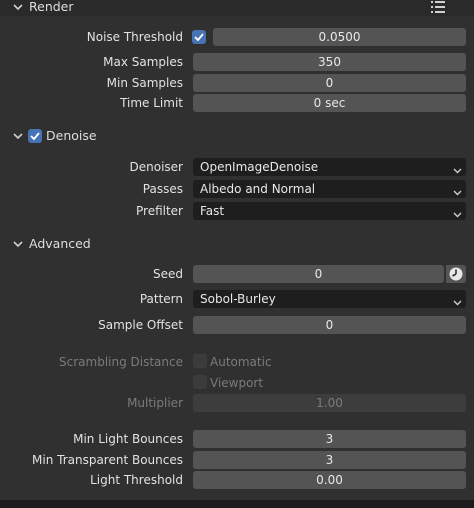 The height and width of the screenshot is (508, 474). I want to click on prefilter-dropdown: Fast, so click(329, 211).